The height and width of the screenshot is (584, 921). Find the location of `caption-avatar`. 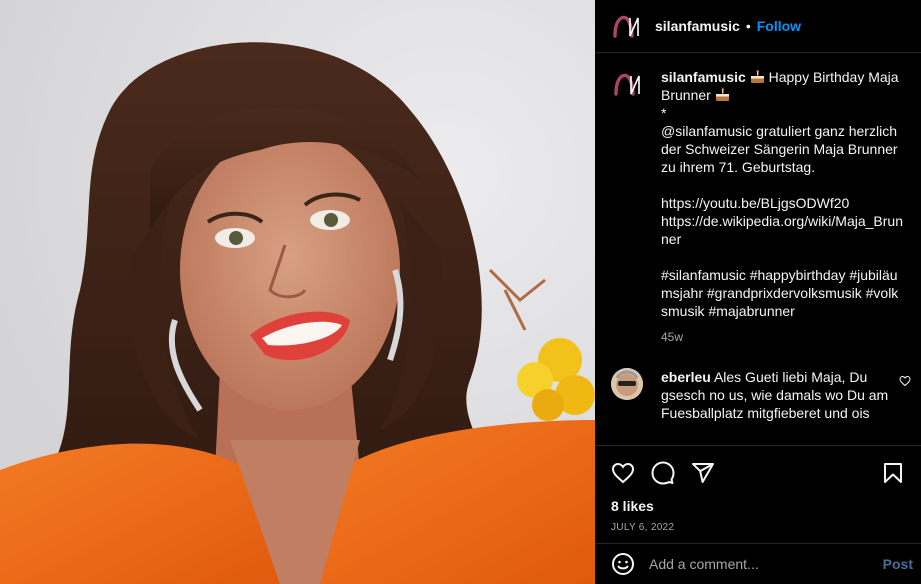

caption-avatar is located at coordinates (627, 84).